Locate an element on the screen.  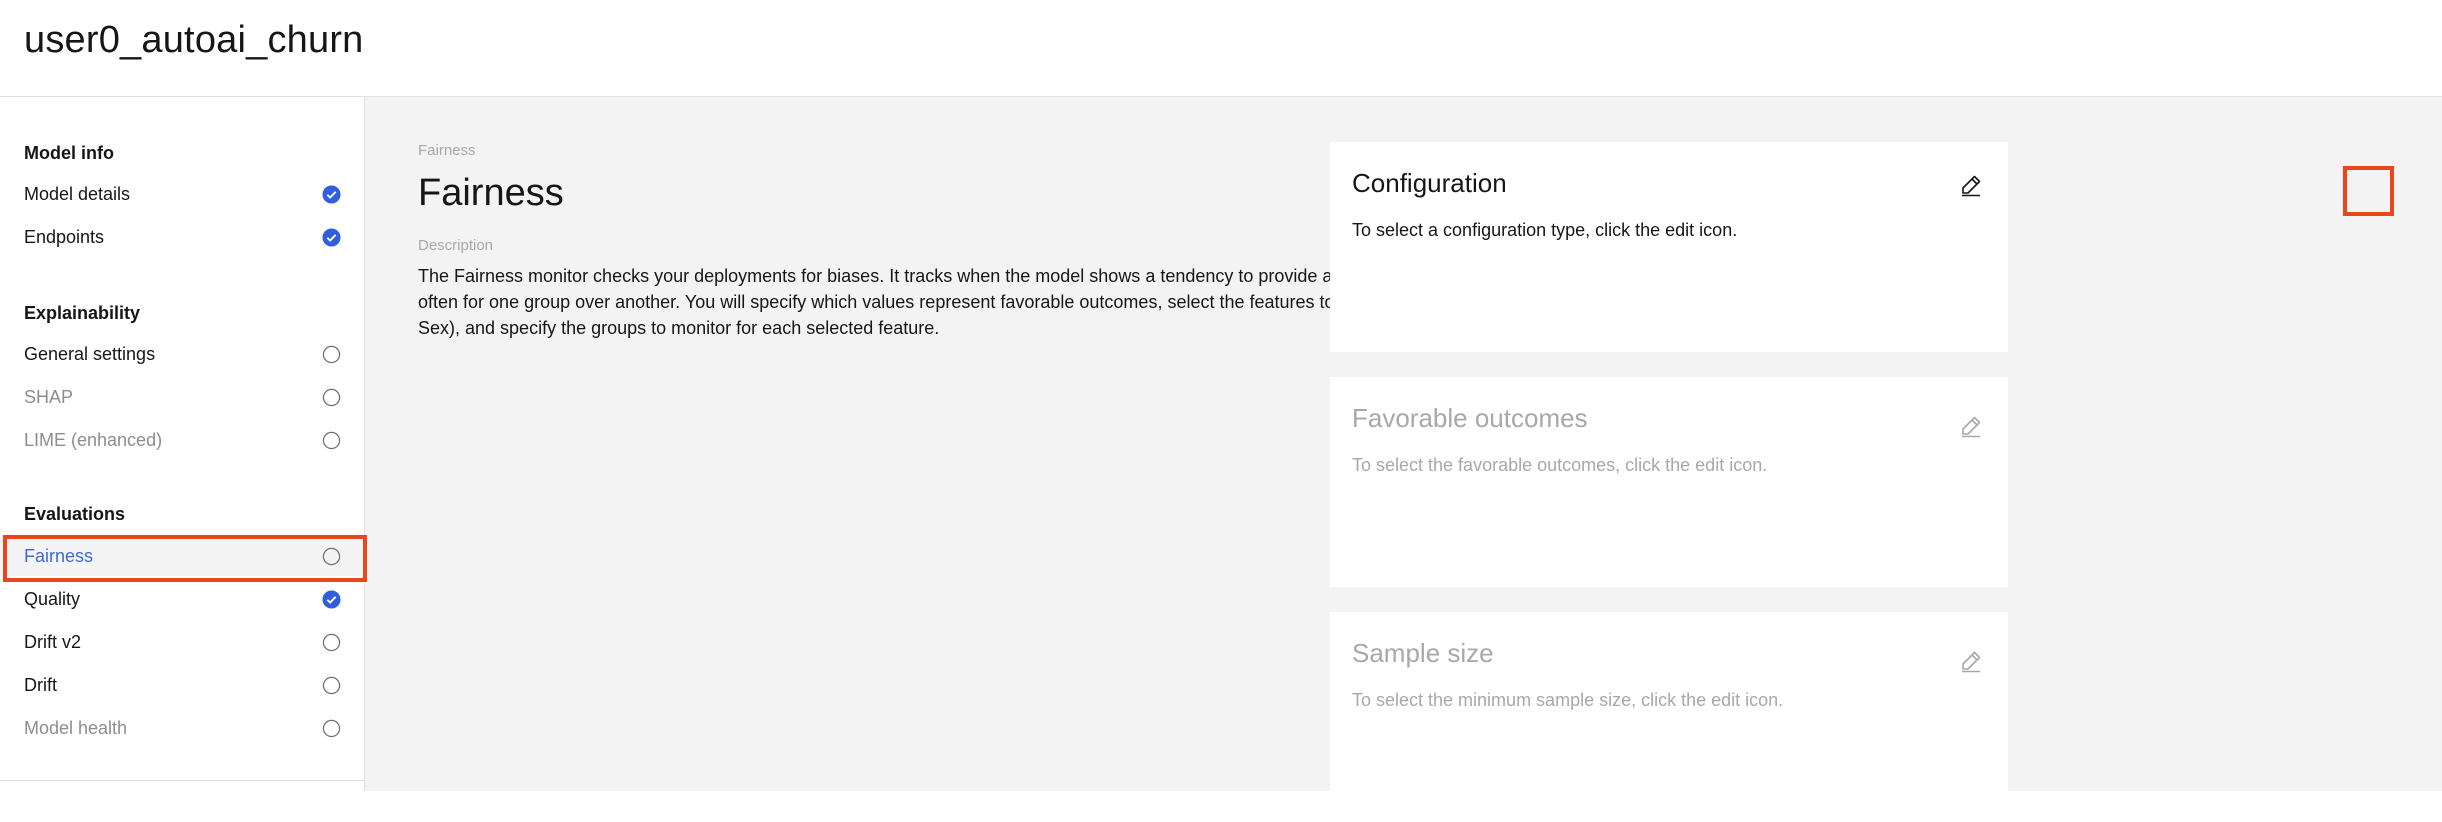
breadcrumb: Fairness is located at coordinates (447, 150).